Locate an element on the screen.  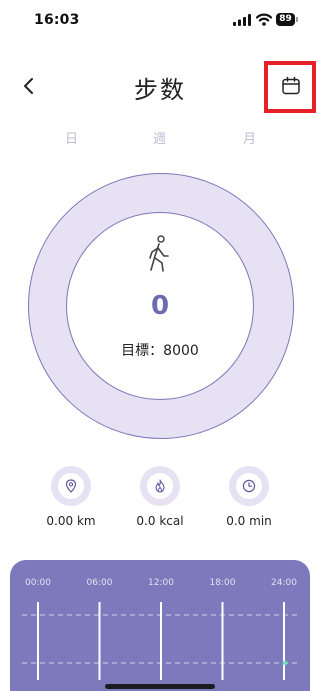
flame-icon is located at coordinates (160, 486).